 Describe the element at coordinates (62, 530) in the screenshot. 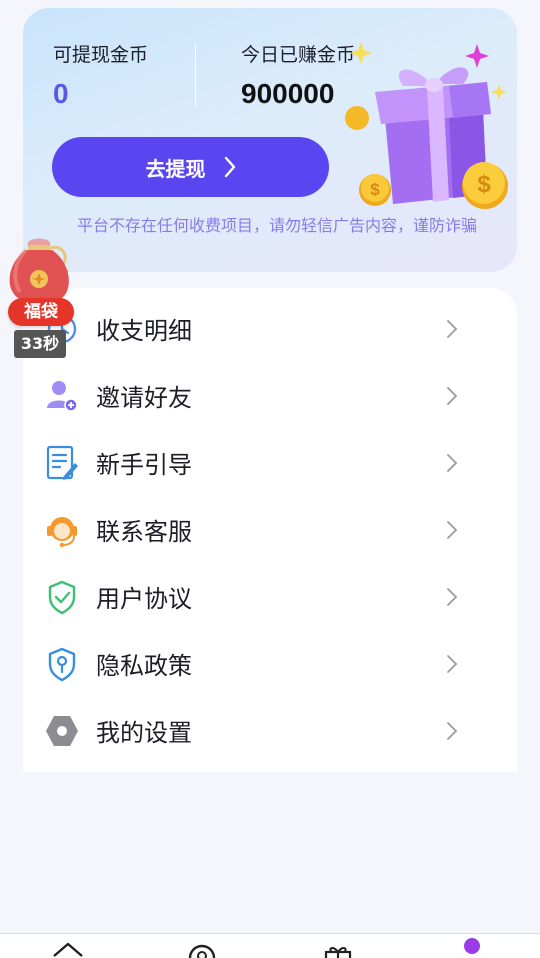

I see `customer-service-icon` at that location.